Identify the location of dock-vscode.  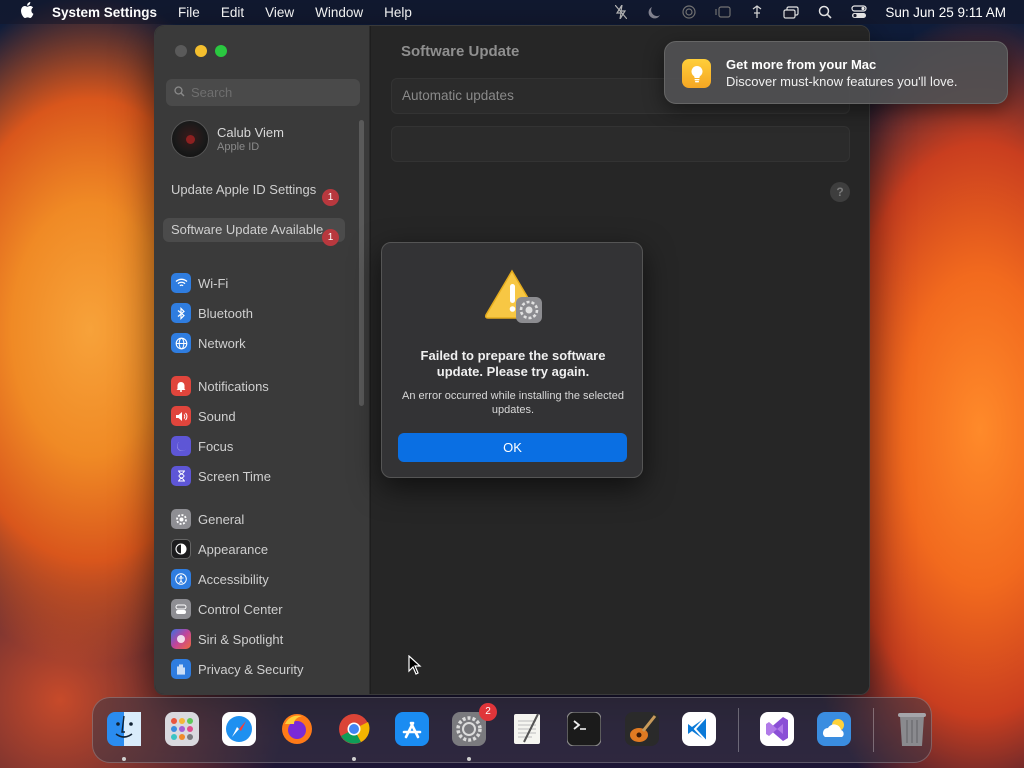
(699, 729).